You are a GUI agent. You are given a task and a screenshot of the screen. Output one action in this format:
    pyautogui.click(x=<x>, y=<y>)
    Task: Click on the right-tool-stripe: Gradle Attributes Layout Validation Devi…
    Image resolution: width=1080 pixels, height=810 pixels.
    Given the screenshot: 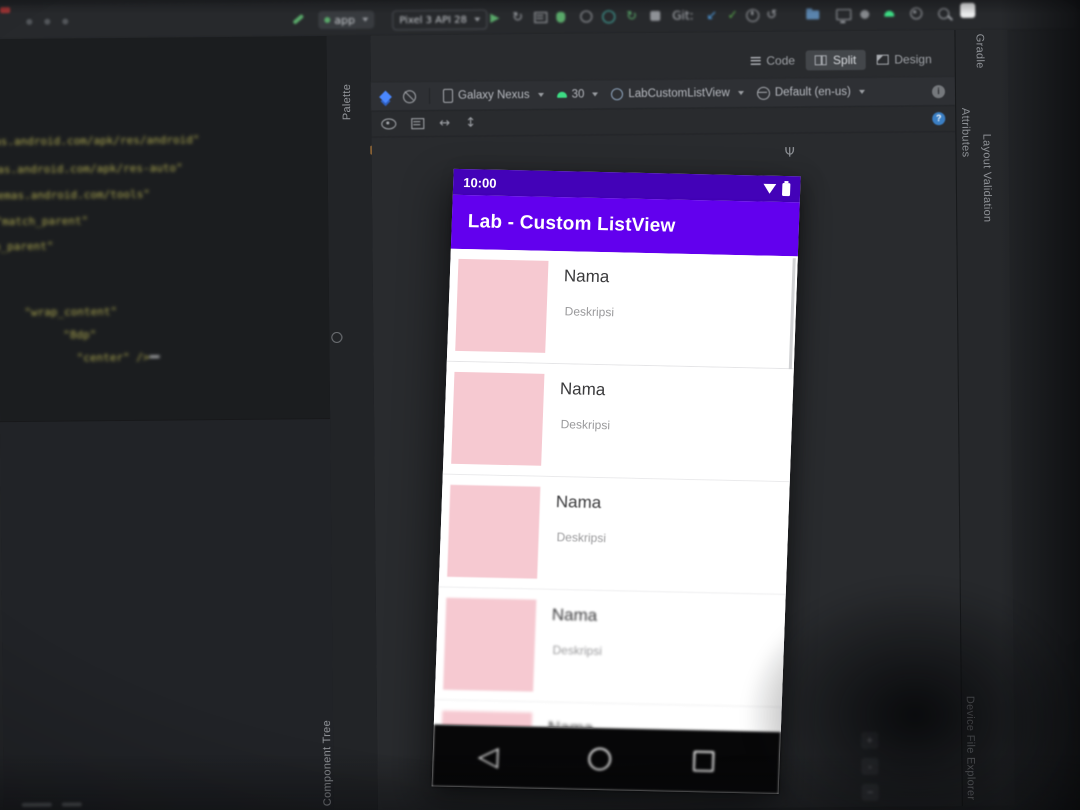 What is the action you would take?
    pyautogui.click(x=984, y=417)
    